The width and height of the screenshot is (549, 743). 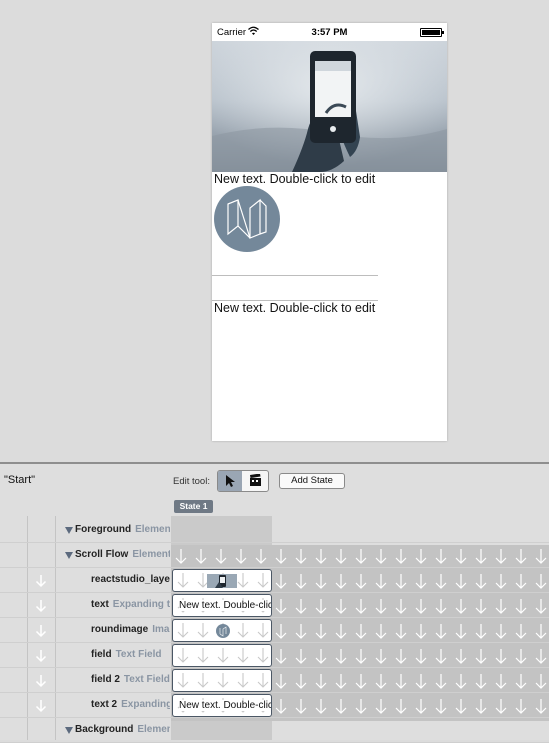 What do you see at coordinates (274, 655) in the screenshot?
I see `layer-row: field Text Field` at bounding box center [274, 655].